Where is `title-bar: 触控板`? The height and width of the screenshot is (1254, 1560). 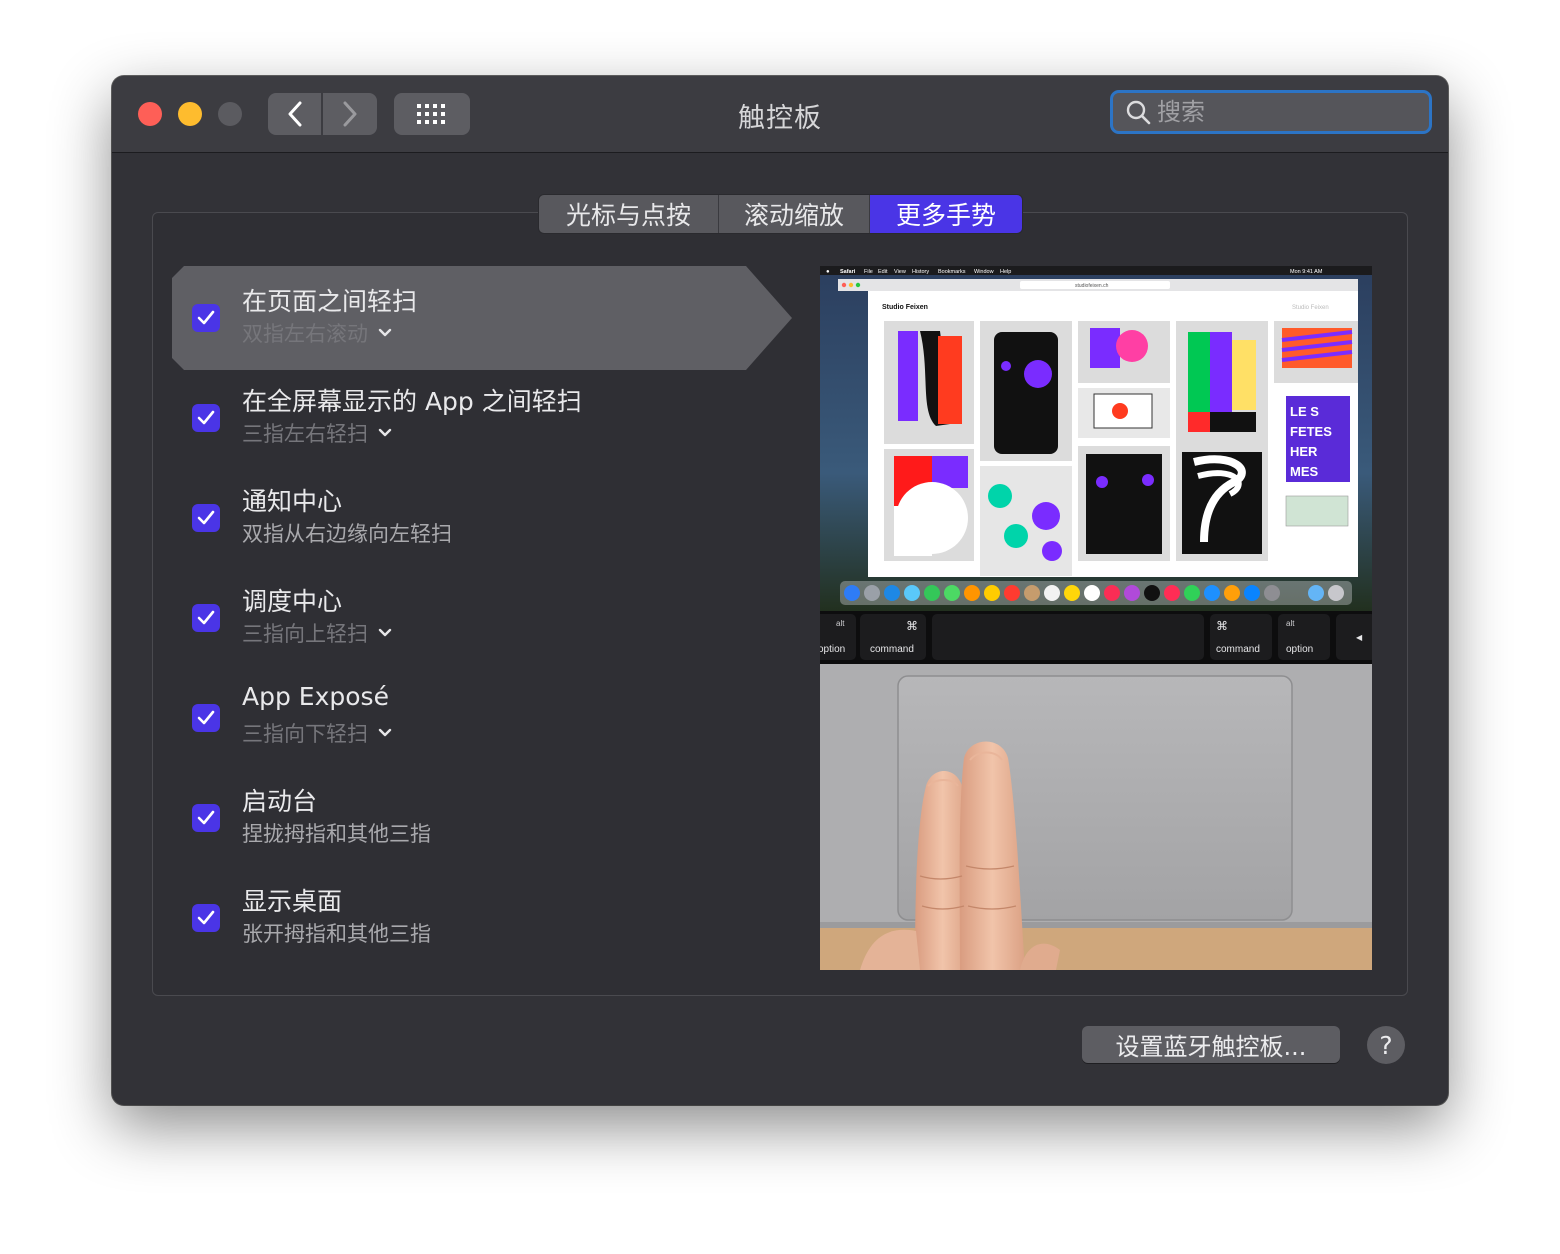 title-bar: 触控板 is located at coordinates (780, 114).